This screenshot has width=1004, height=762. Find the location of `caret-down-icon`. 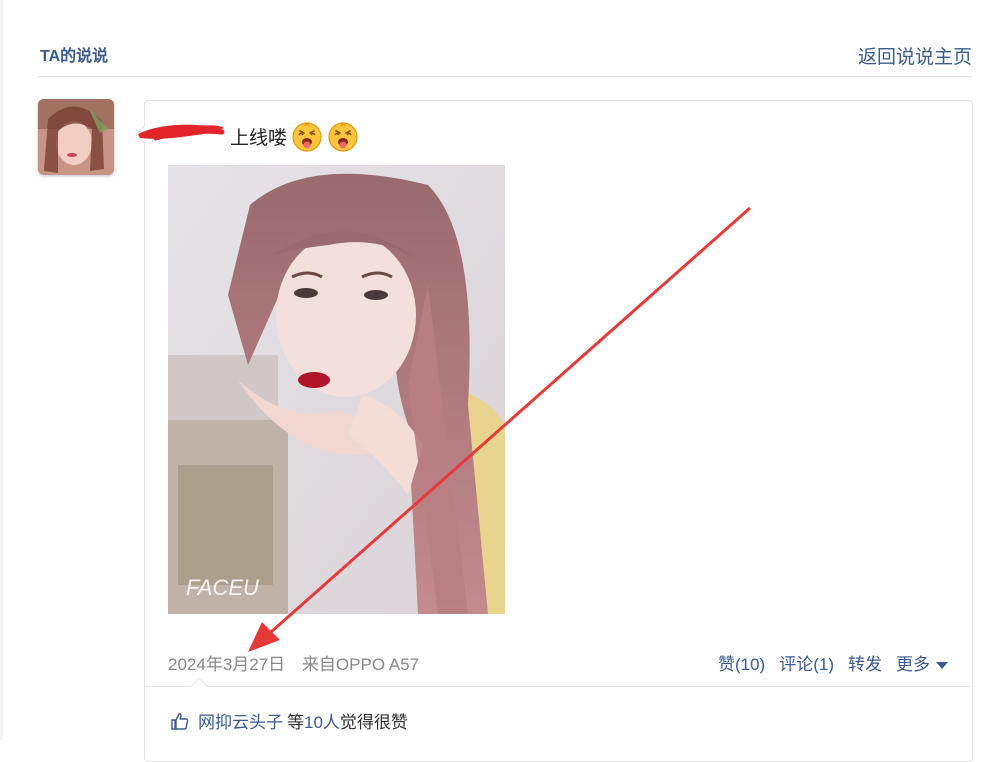

caret-down-icon is located at coordinates (942, 666).